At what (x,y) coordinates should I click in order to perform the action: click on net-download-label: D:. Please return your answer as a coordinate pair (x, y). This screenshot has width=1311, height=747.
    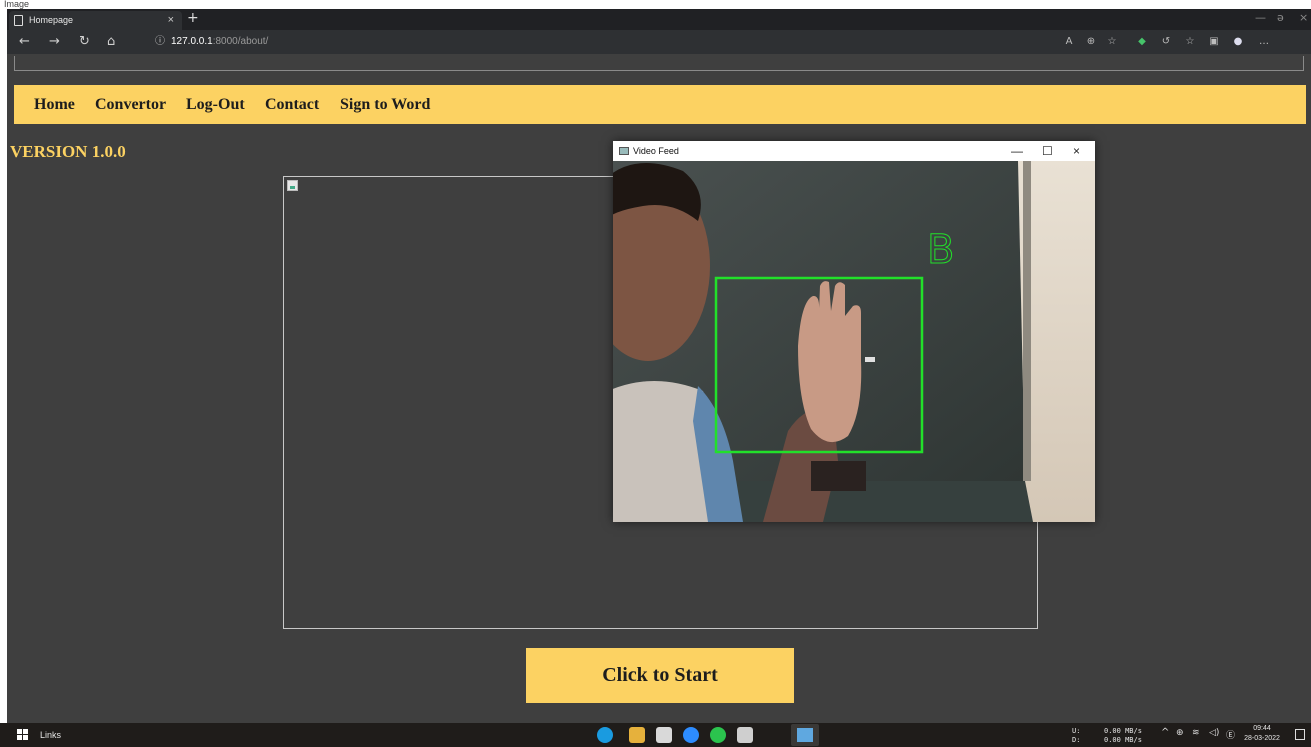
    Looking at the image, I should click on (1076, 740).